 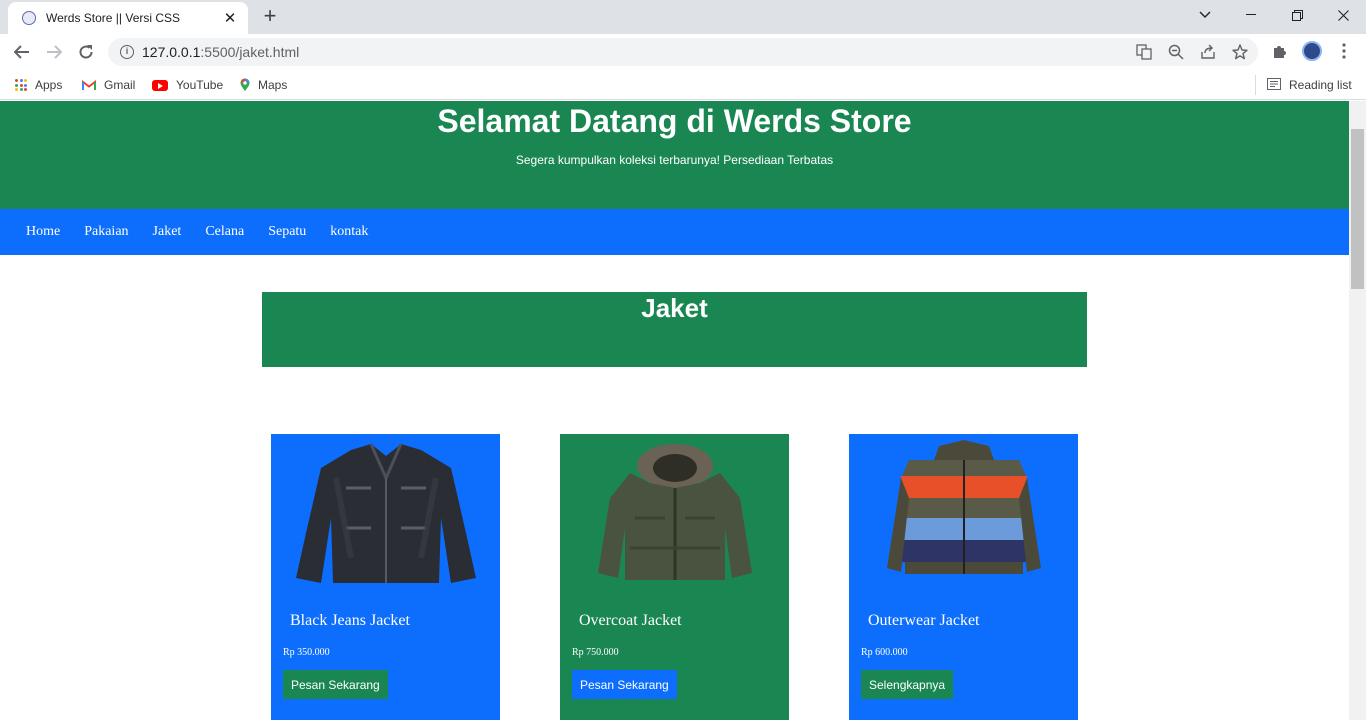 I want to click on bookmark-maps: Maps, so click(x=263, y=85).